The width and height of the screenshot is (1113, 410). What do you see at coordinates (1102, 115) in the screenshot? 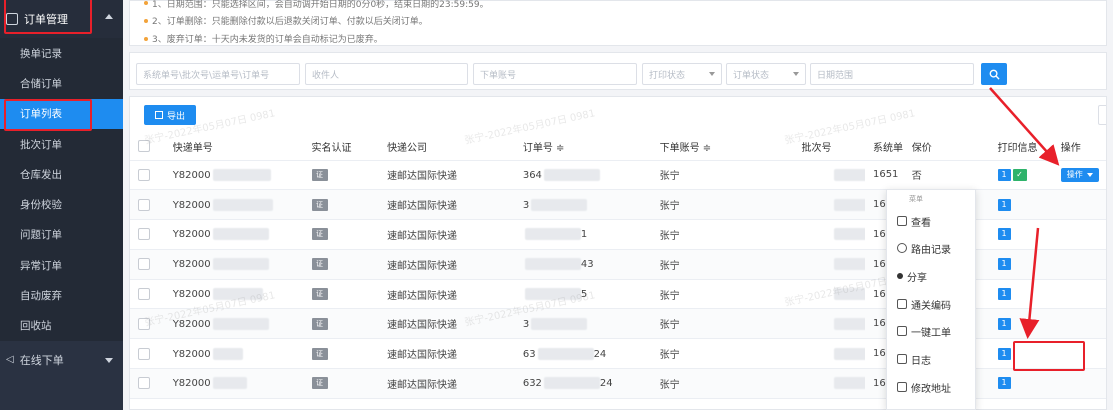
I see `column-settings-button` at bounding box center [1102, 115].